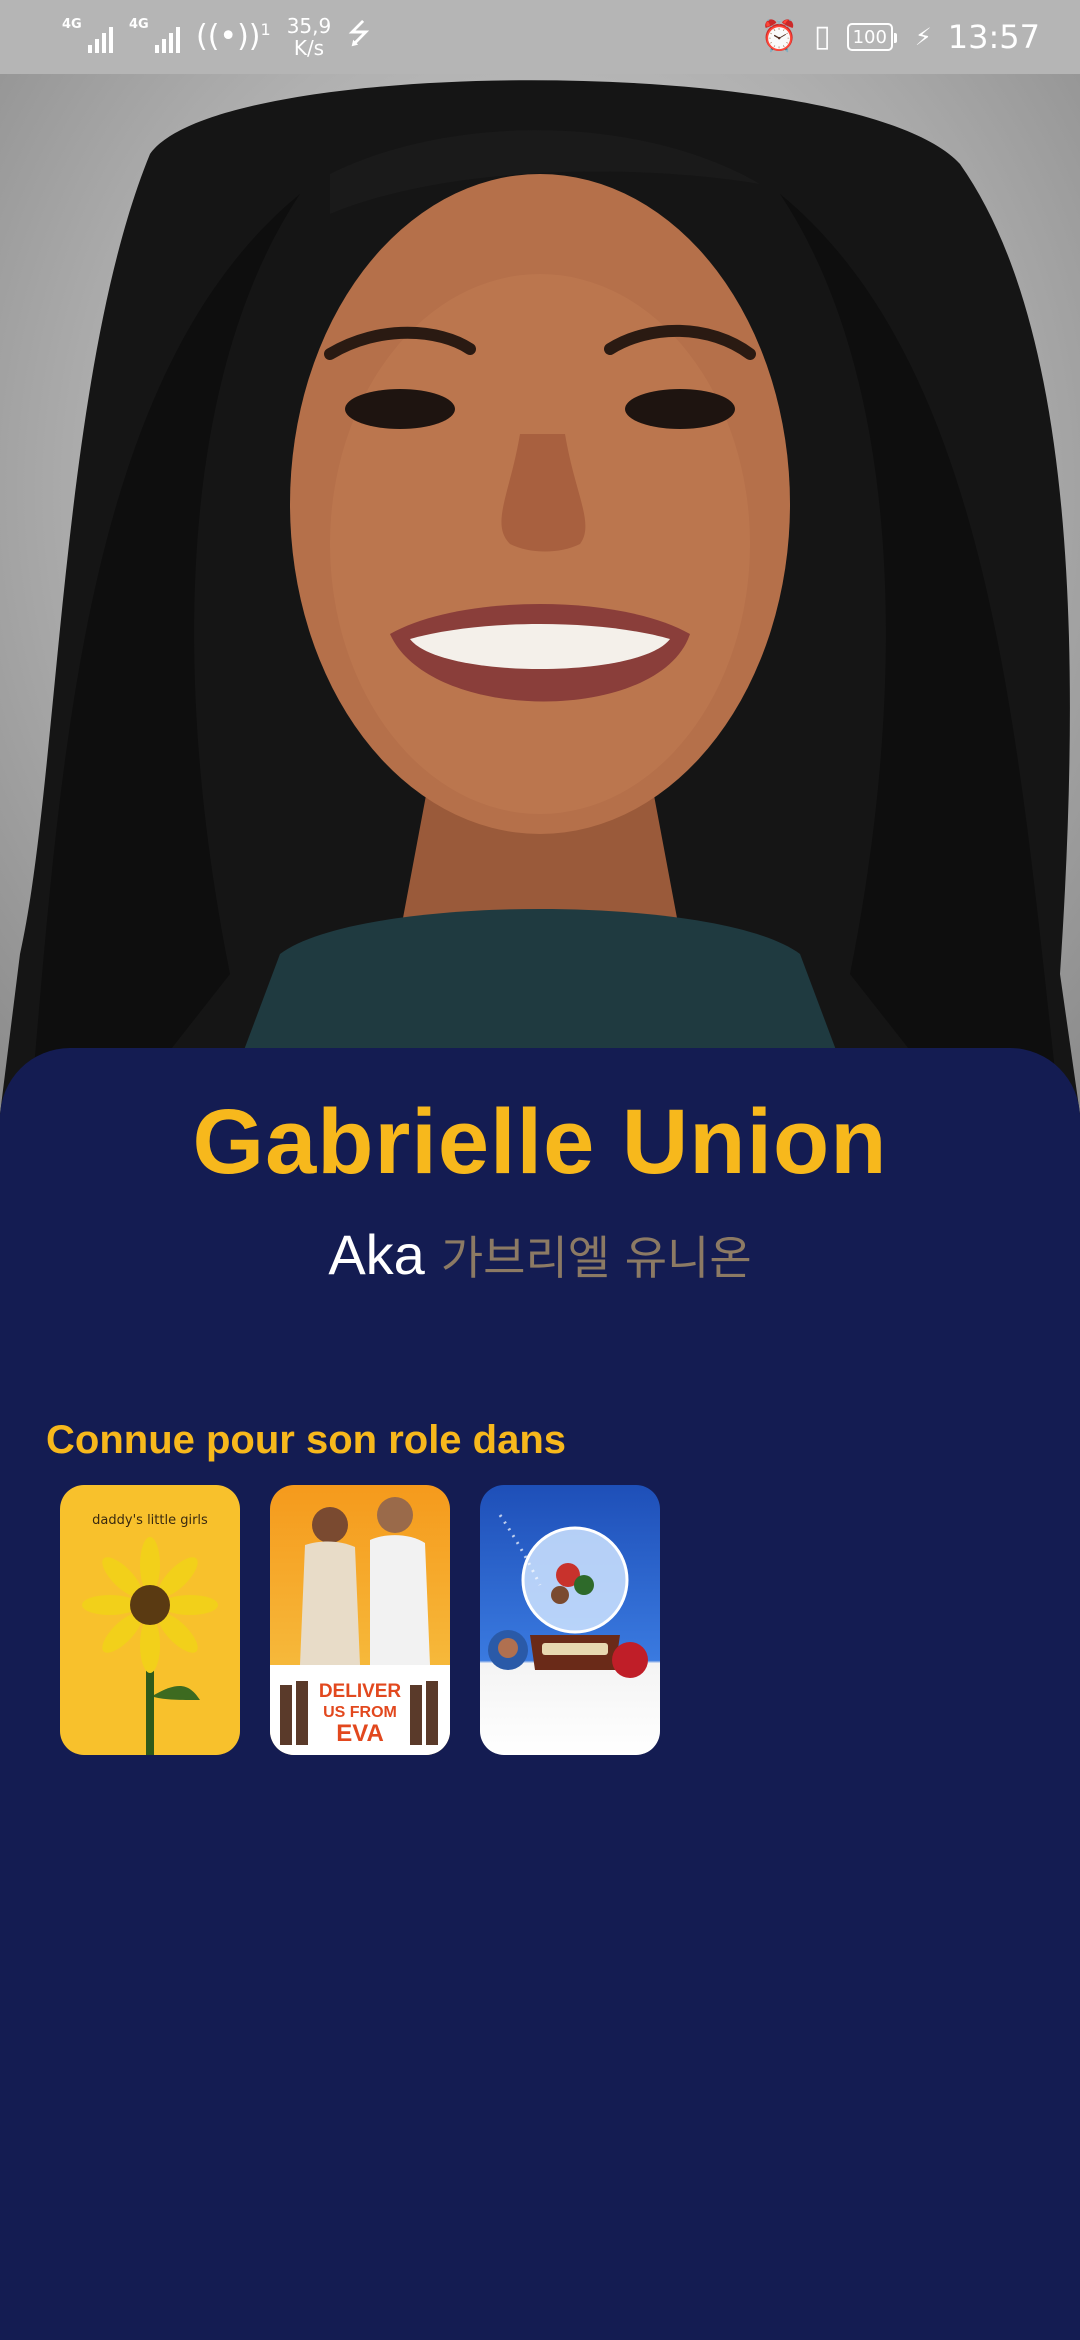 This screenshot has height=2340, width=1080. What do you see at coordinates (87, 35) in the screenshot?
I see `signal-icon: 4G` at bounding box center [87, 35].